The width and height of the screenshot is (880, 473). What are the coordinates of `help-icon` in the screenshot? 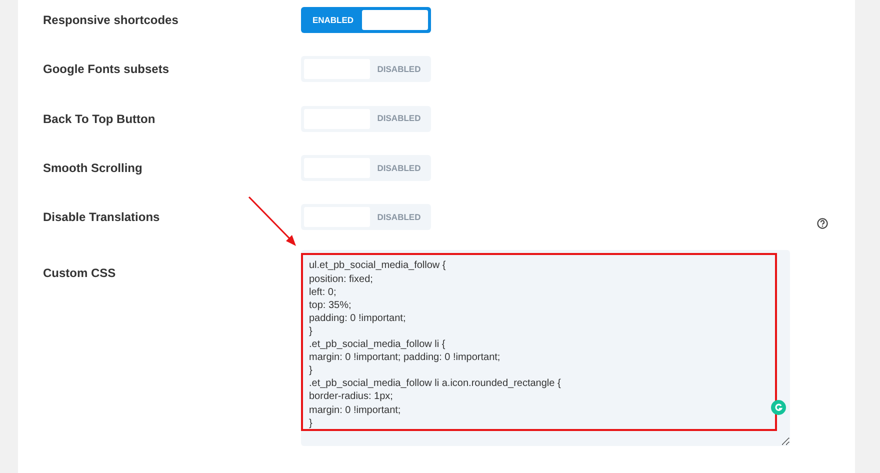 It's located at (822, 224).